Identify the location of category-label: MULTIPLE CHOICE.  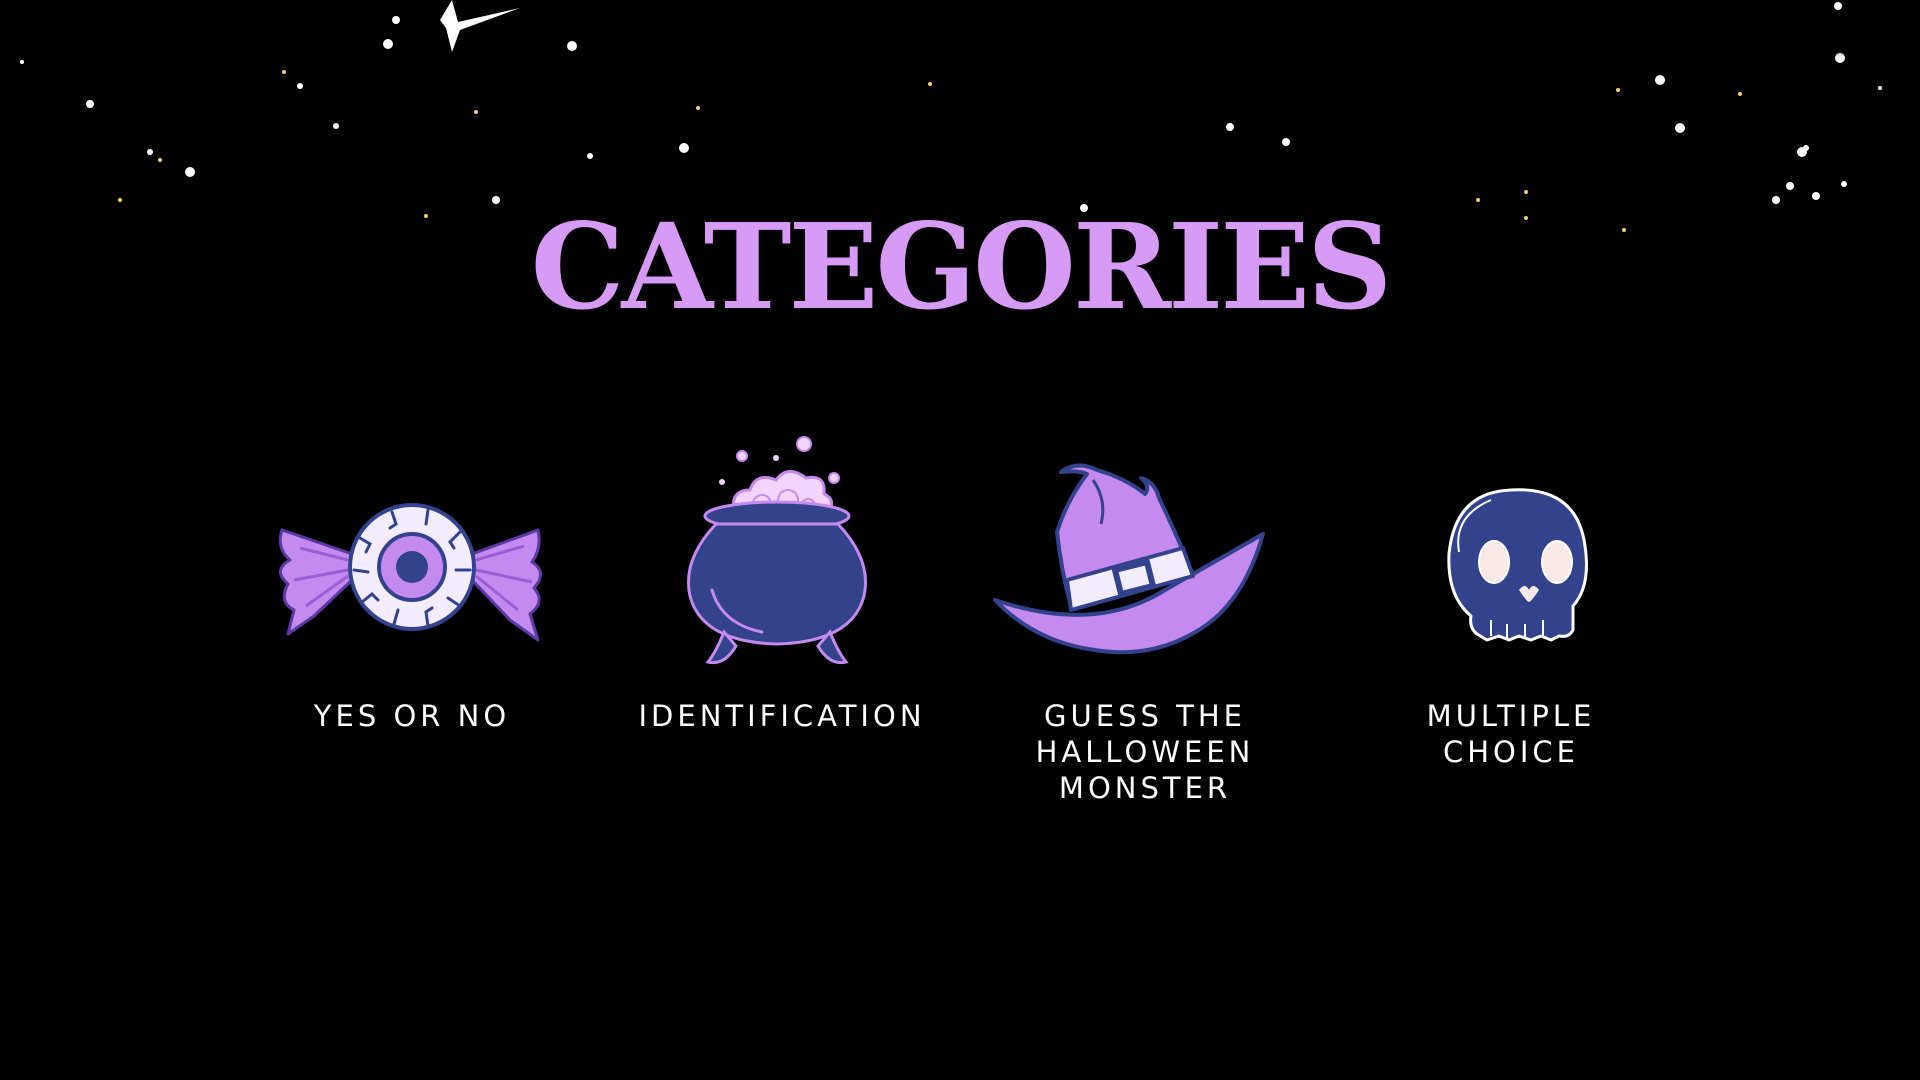
(1511, 734).